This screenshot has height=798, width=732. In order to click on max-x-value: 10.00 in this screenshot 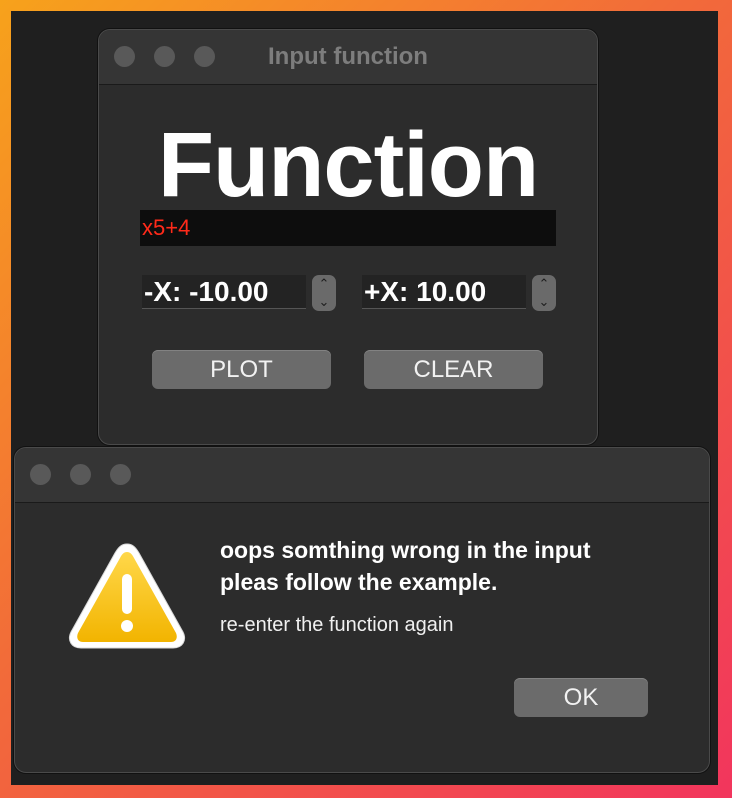, I will do `click(451, 291)`.